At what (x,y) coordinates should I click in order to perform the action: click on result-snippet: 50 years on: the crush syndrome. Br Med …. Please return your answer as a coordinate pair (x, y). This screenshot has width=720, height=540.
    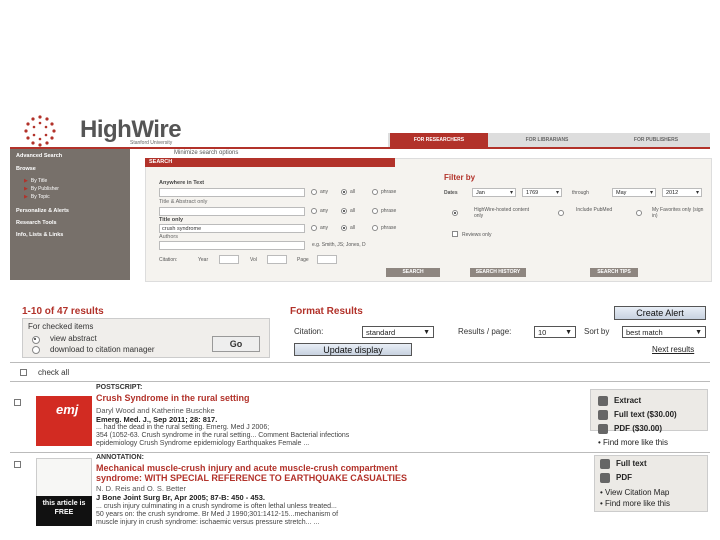
    Looking at the image, I should click on (217, 514).